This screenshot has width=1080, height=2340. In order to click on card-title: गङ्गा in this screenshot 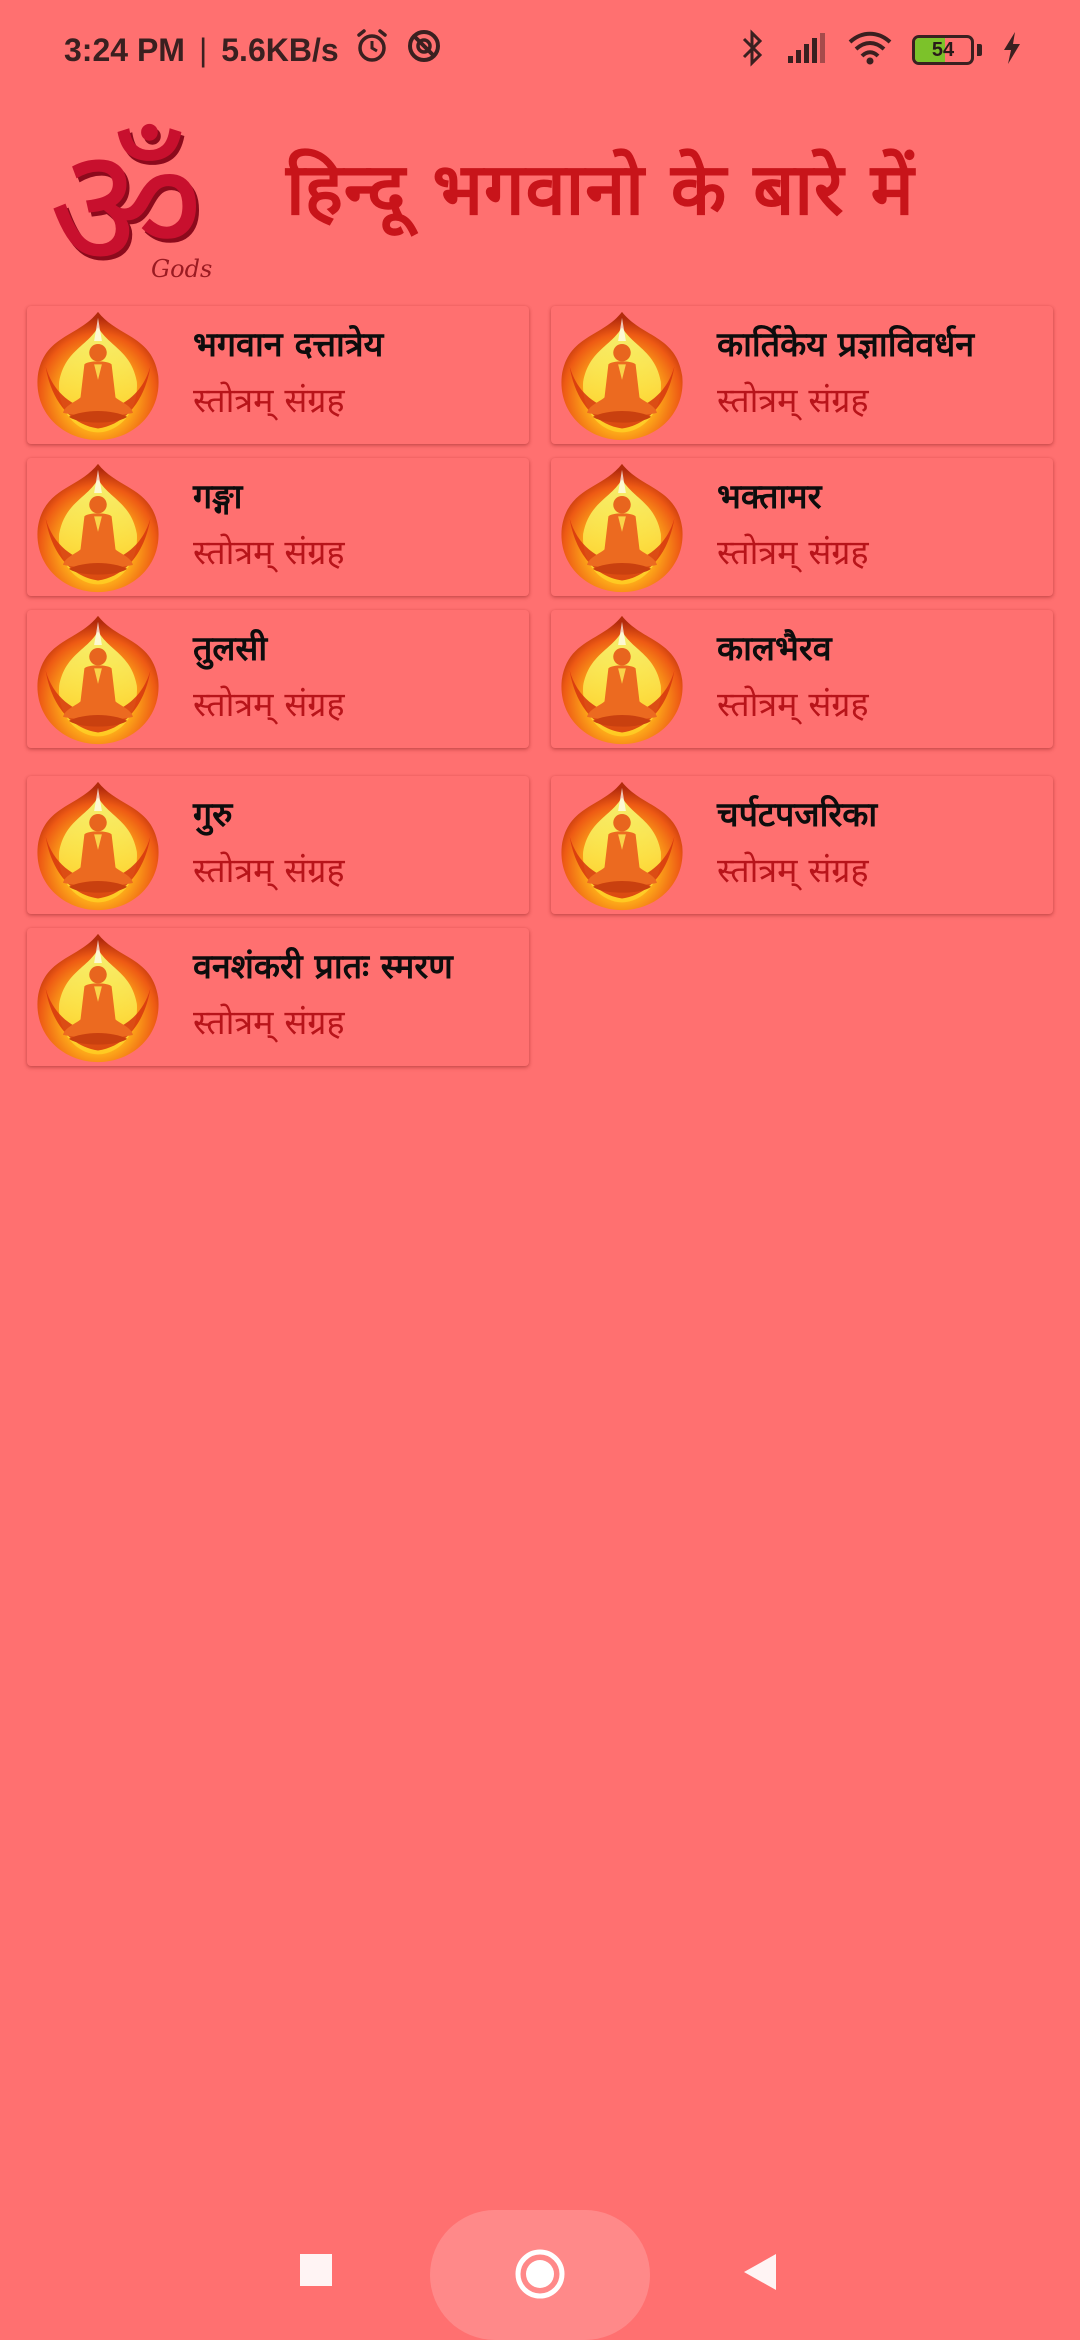, I will do `click(218, 497)`.